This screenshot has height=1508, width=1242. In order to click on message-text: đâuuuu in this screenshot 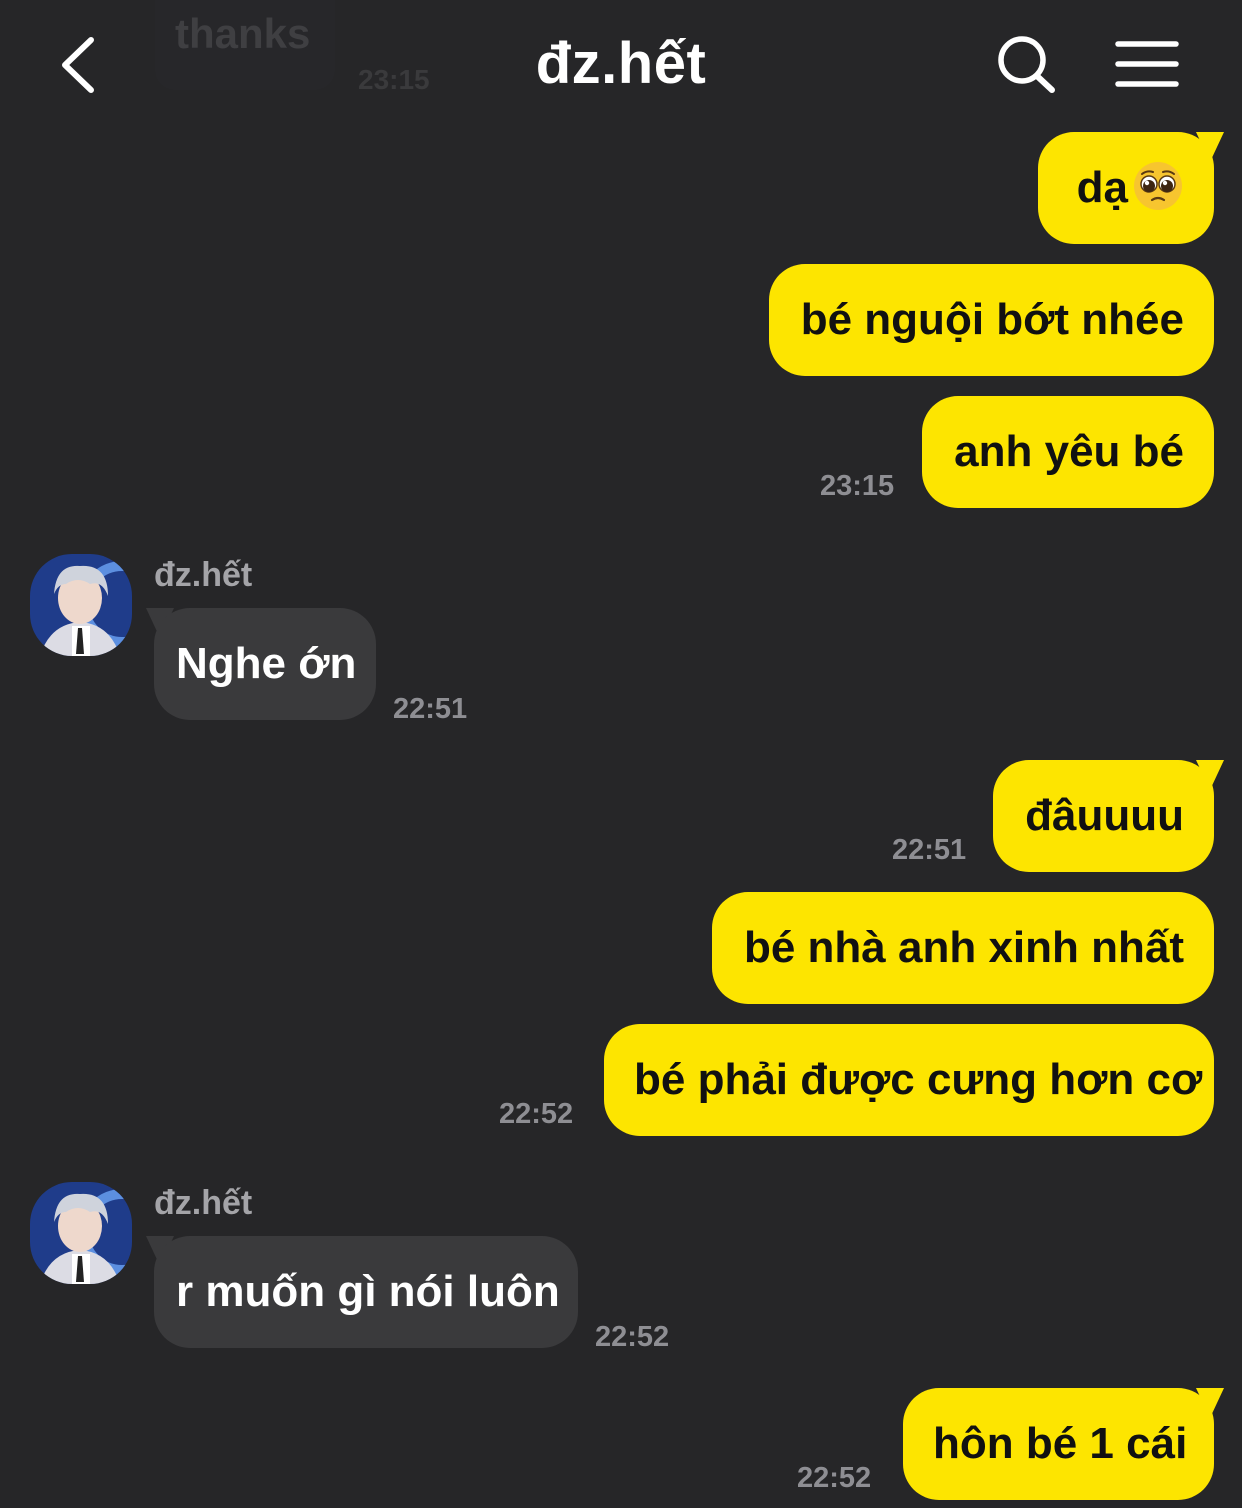, I will do `click(1104, 815)`.